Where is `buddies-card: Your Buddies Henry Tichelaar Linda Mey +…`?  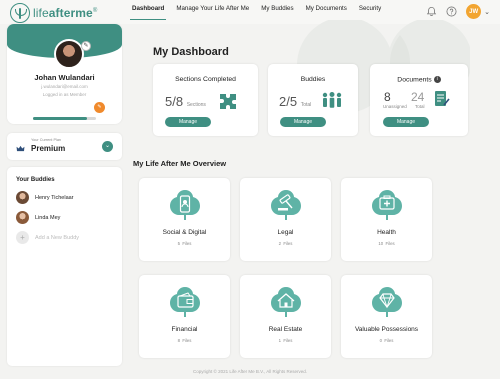 buddies-card: Your Buddies Henry Tichelaar Linda Mey +… is located at coordinates (64, 266).